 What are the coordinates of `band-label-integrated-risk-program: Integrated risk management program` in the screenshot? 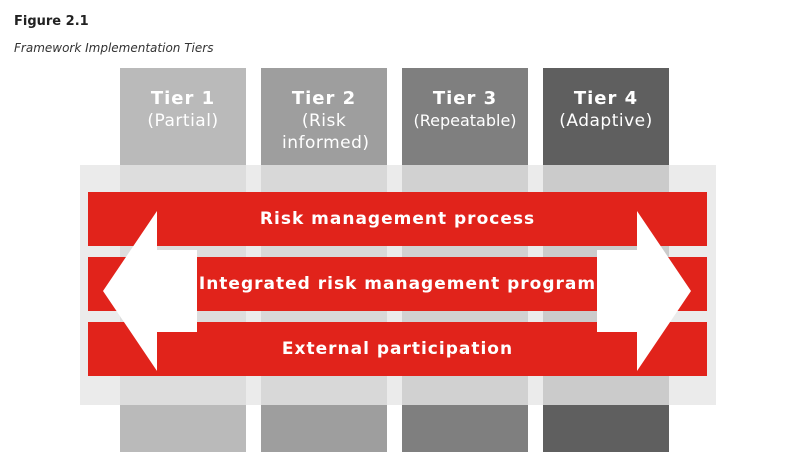 It's located at (397, 284).